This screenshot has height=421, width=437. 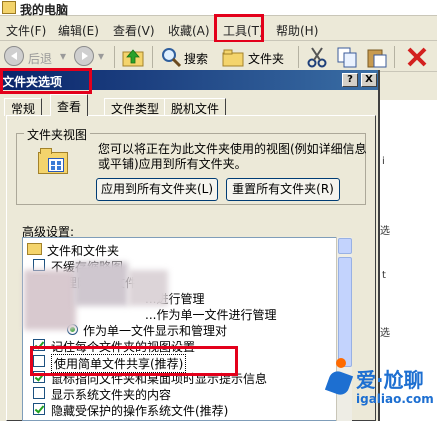 What do you see at coordinates (72, 329) in the screenshot?
I see `radio-button-selected` at bounding box center [72, 329].